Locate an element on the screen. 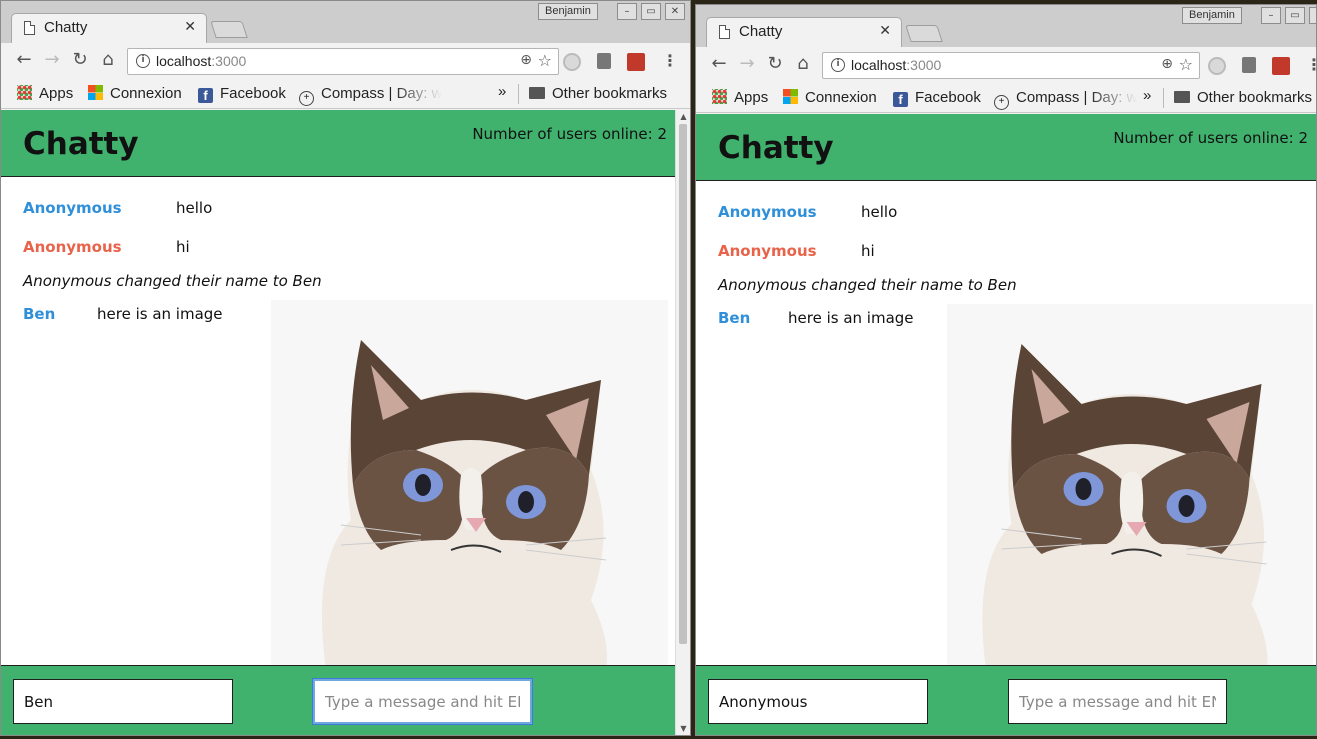  scrollbar: ▲ ▼ is located at coordinates (682, 422).